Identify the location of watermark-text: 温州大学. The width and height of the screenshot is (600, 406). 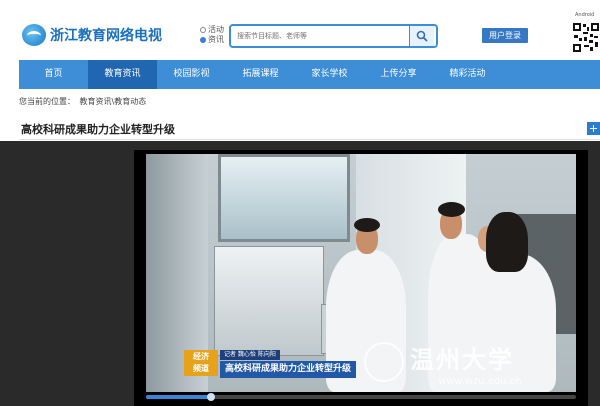
(462, 359).